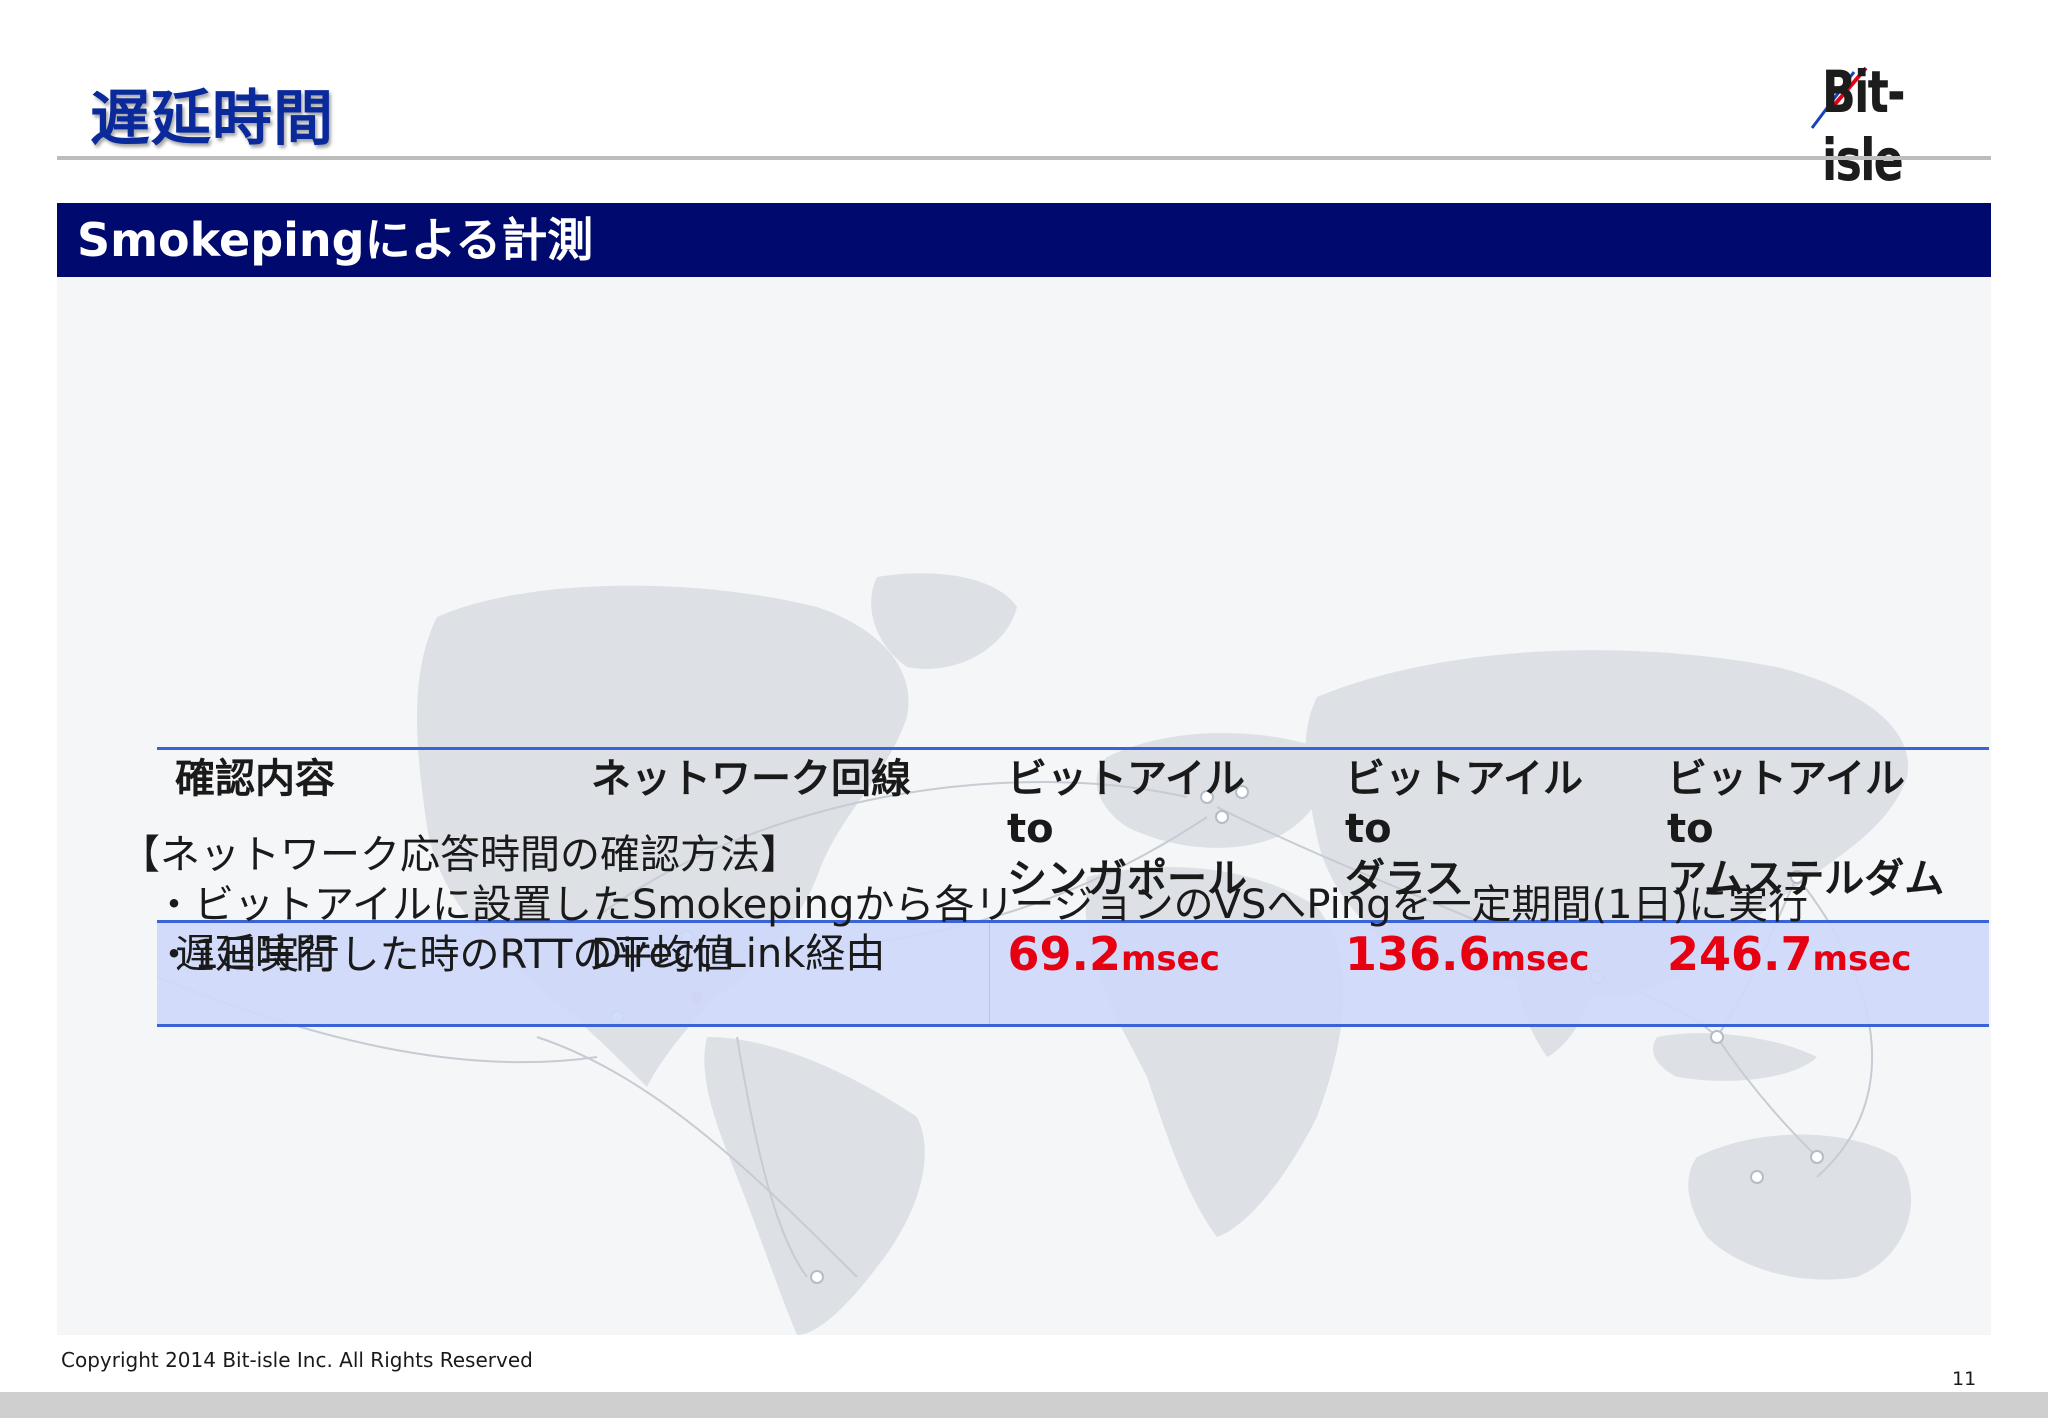 The width and height of the screenshot is (2048, 1418). I want to click on method-heading: 【ネットワーク応答時間の確認方法】, so click(460, 855).